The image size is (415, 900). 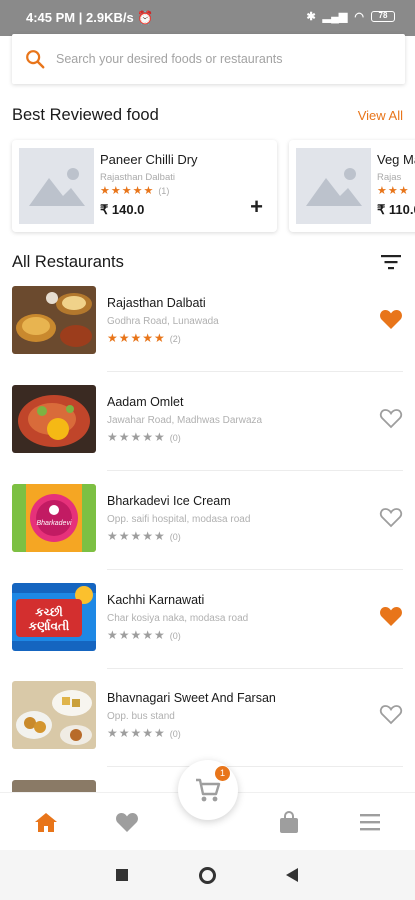 What do you see at coordinates (350, 16) in the screenshot?
I see `status-icons: ✱ ▂▄▆ ◠ 78` at bounding box center [350, 16].